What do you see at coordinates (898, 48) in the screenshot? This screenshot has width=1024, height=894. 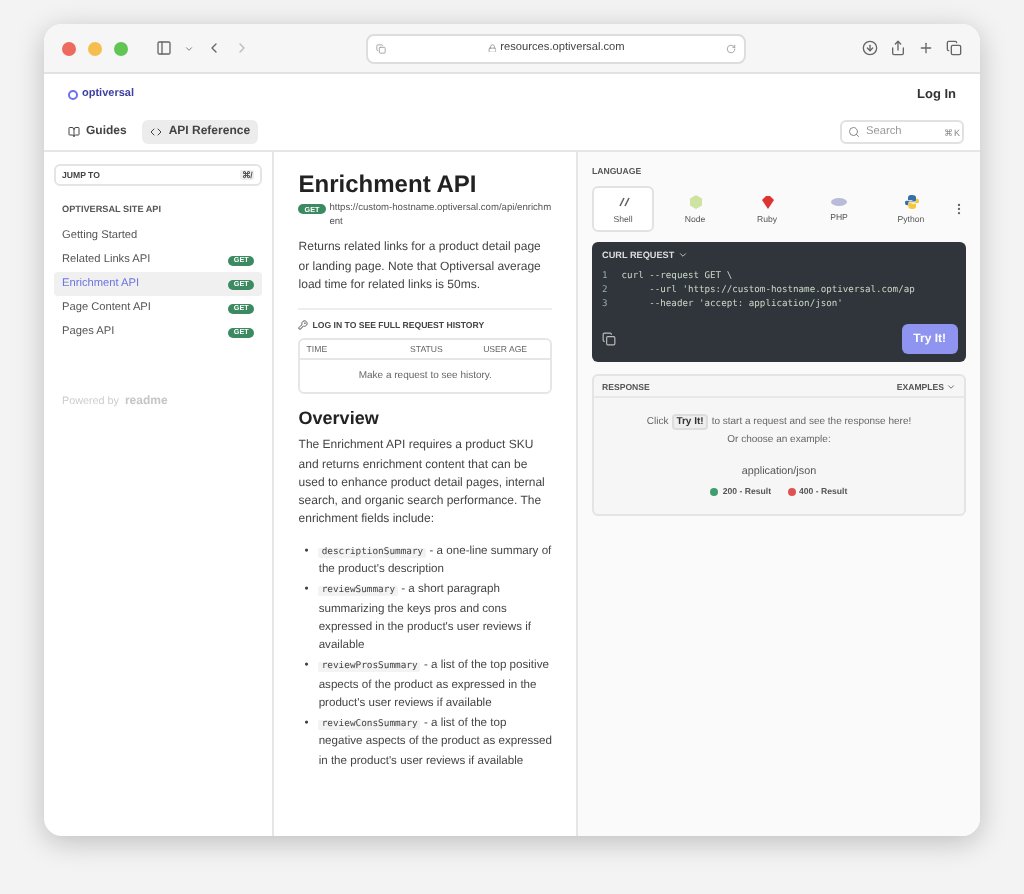 I see `share-icon` at bounding box center [898, 48].